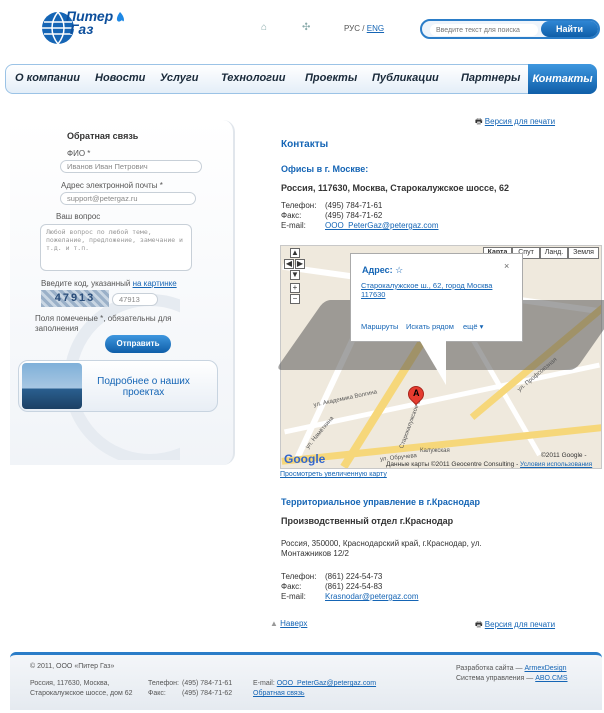 The height and width of the screenshot is (713, 604). What do you see at coordinates (473, 326) in the screenshot?
I see `popup-more-link: ещё ▾` at bounding box center [473, 326].